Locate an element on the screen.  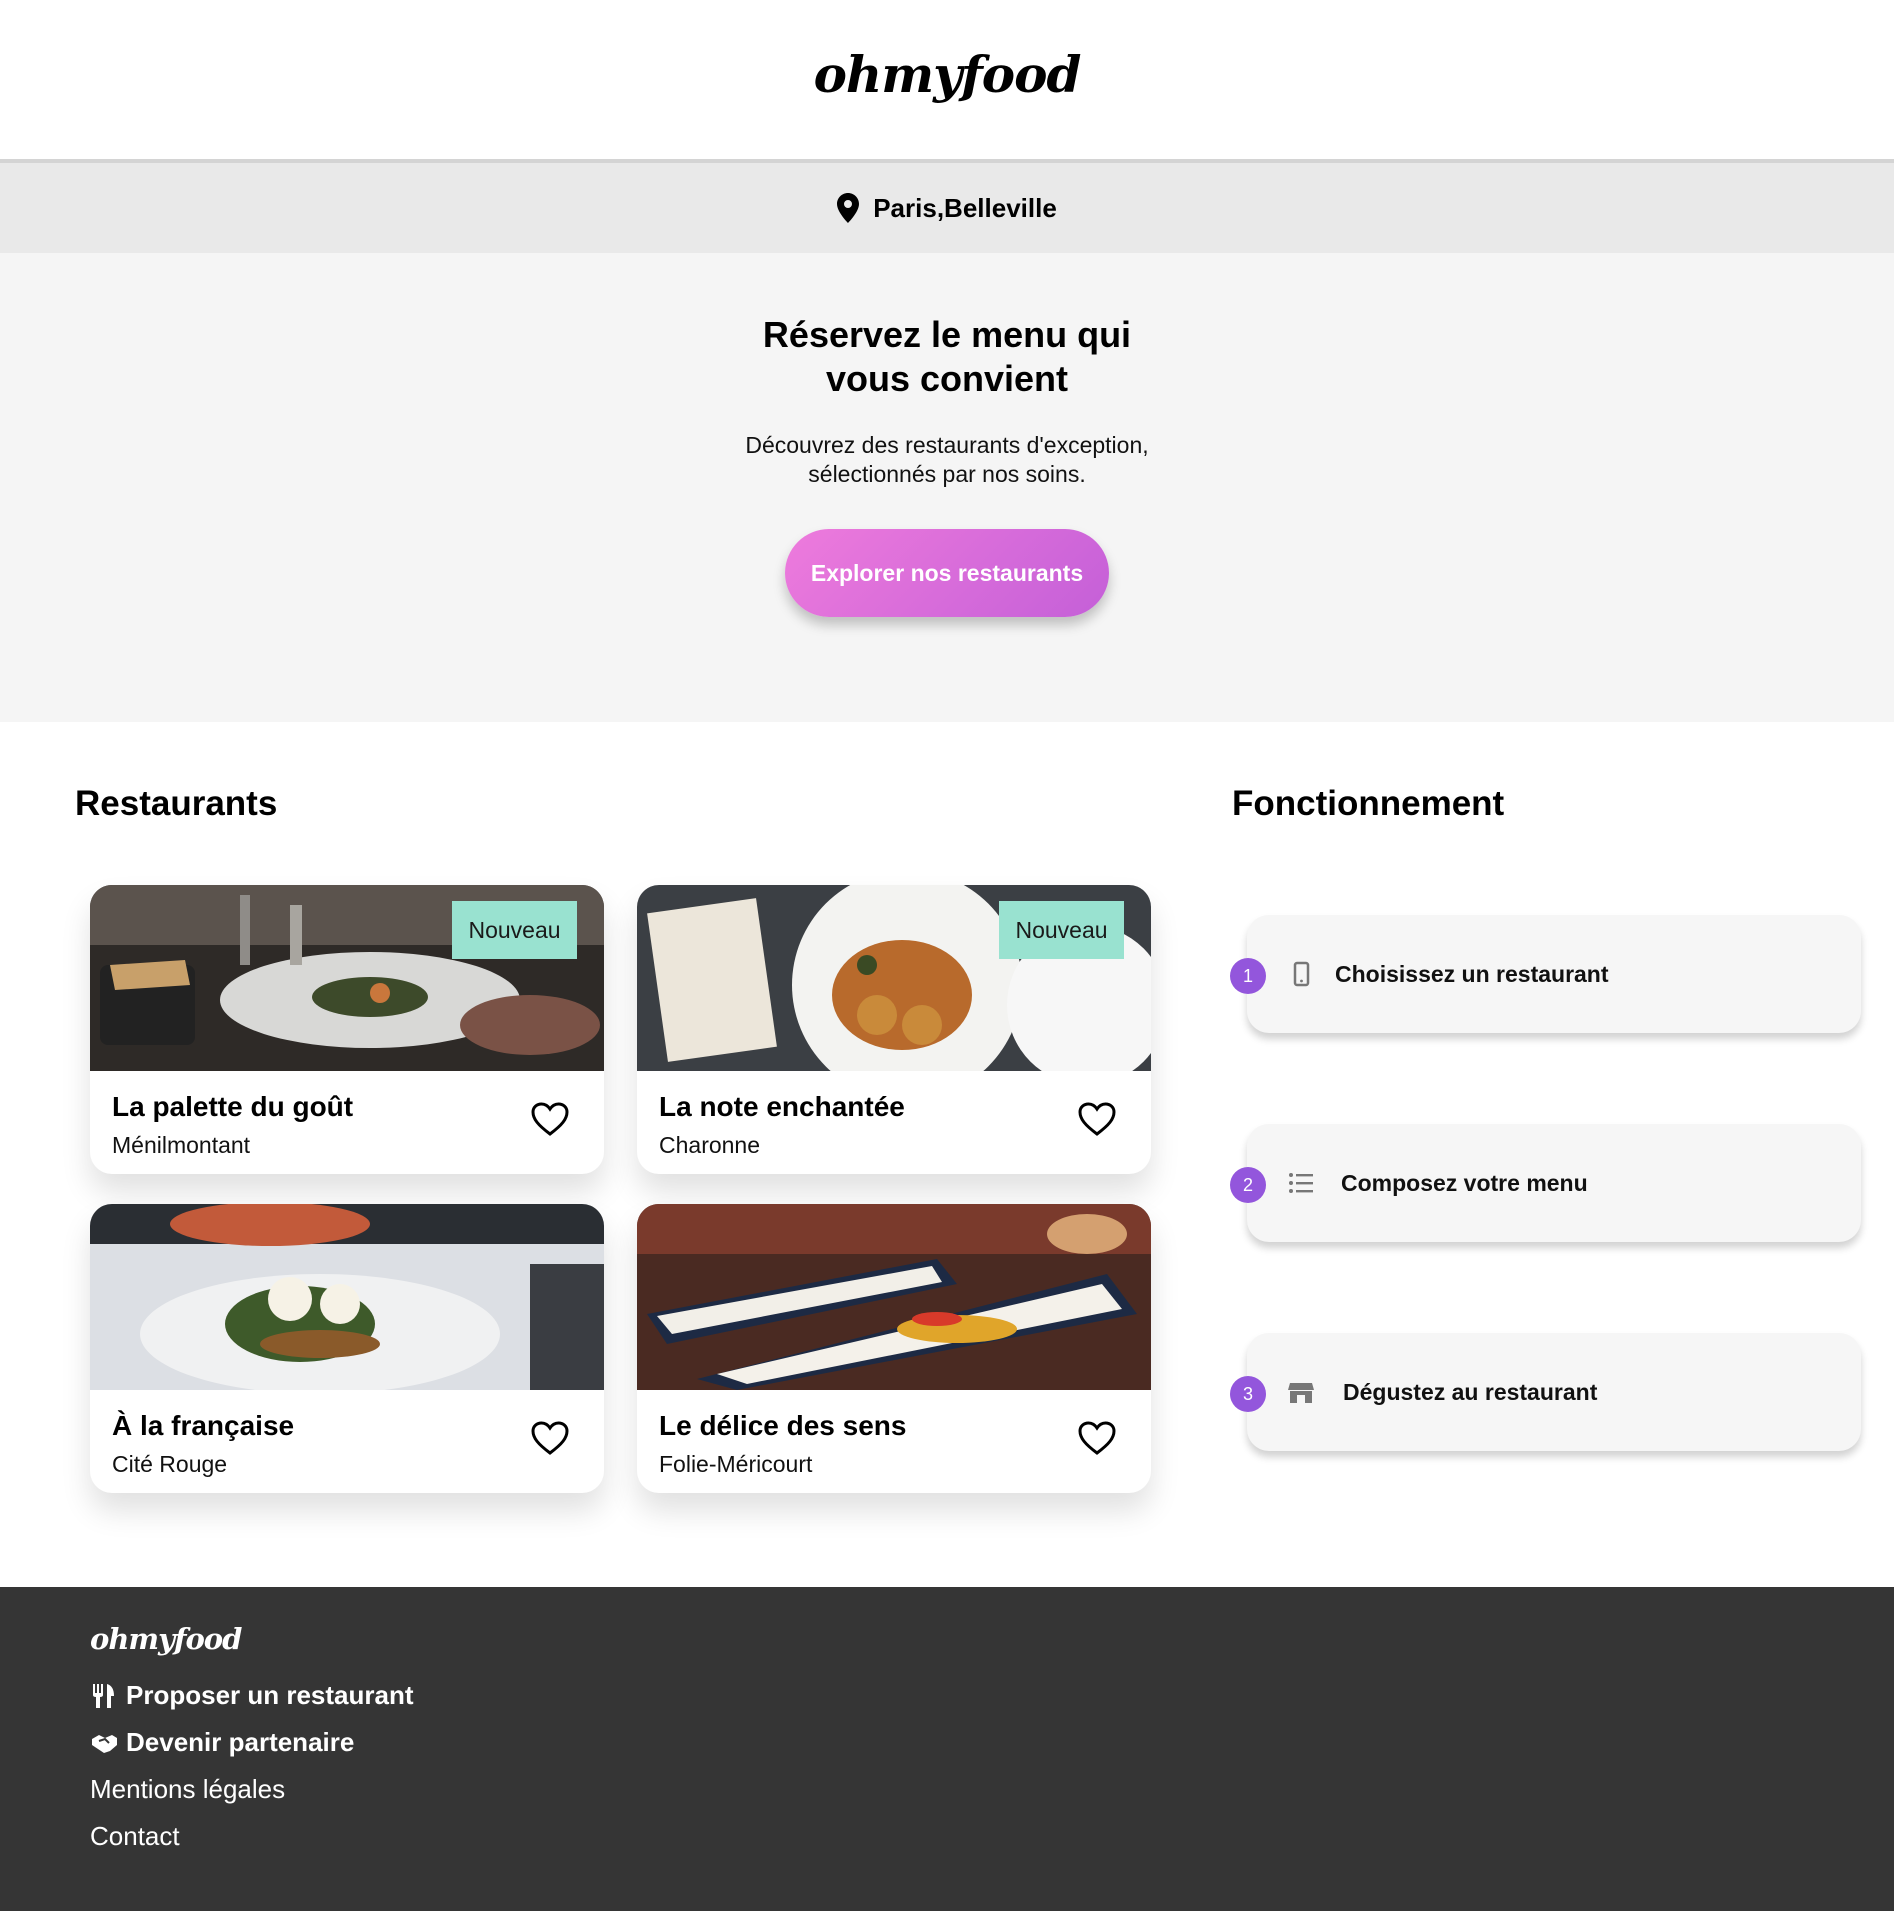
restaurant-name: À la française is located at coordinates (203, 1425).